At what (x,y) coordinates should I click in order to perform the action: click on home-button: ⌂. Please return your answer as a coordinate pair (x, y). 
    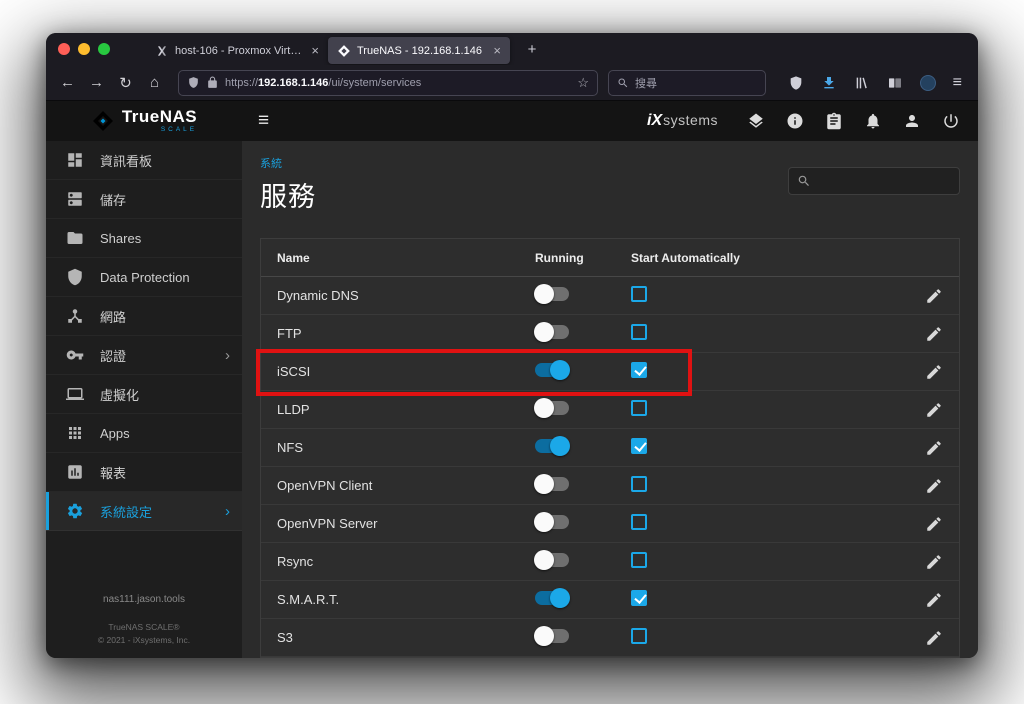
    Looking at the image, I should click on (154, 83).